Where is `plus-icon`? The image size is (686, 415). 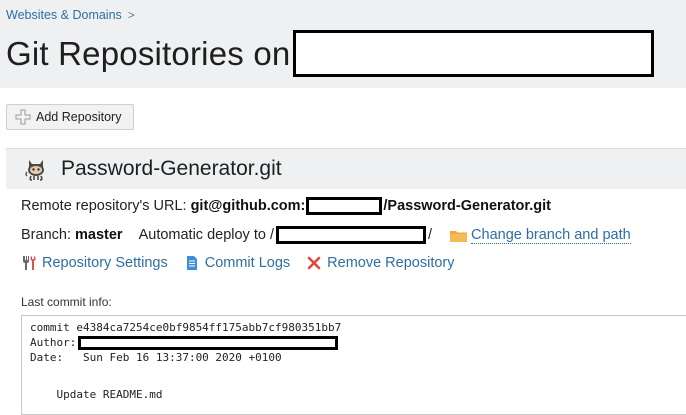 plus-icon is located at coordinates (23, 117).